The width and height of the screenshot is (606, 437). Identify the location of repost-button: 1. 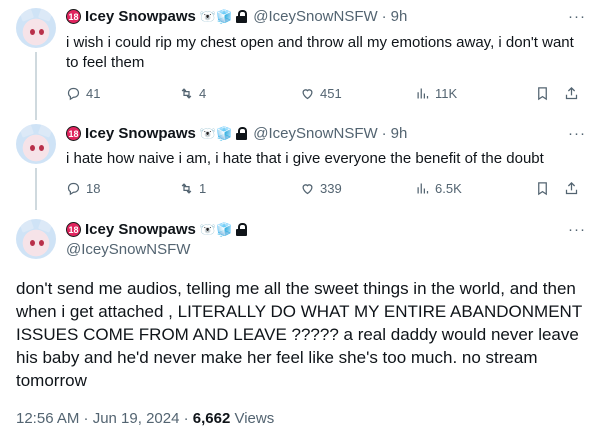
(192, 188).